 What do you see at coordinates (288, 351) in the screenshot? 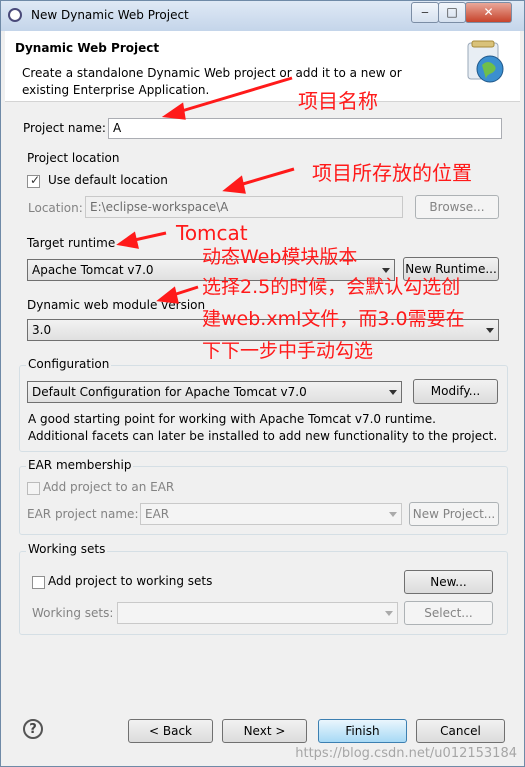
I see `annotation-module-line4: 下下一步中手动勾选` at bounding box center [288, 351].